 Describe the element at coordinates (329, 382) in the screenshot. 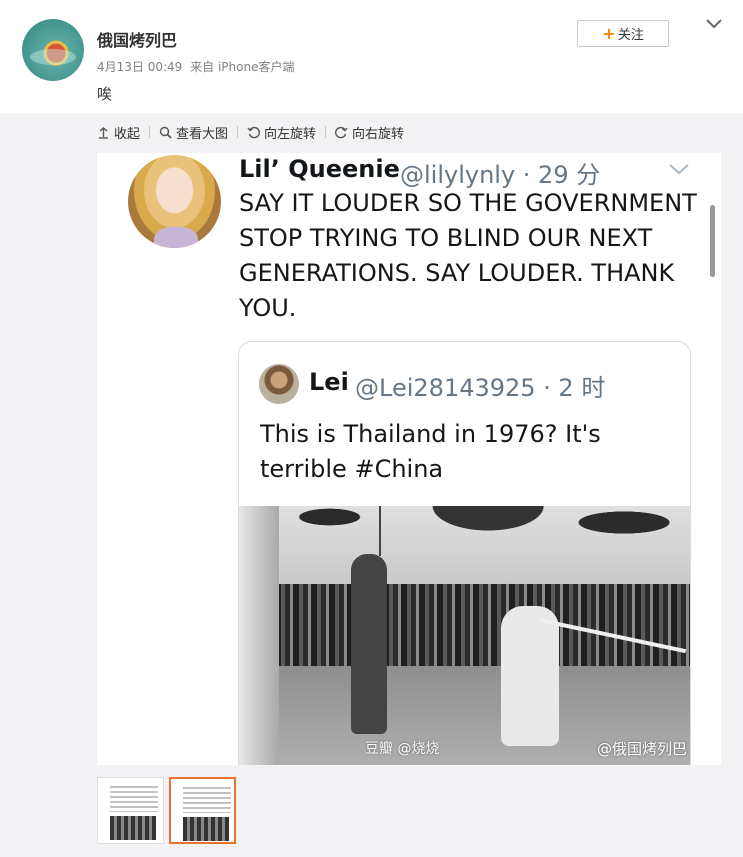

I see `quoted-author-name: Lei` at that location.